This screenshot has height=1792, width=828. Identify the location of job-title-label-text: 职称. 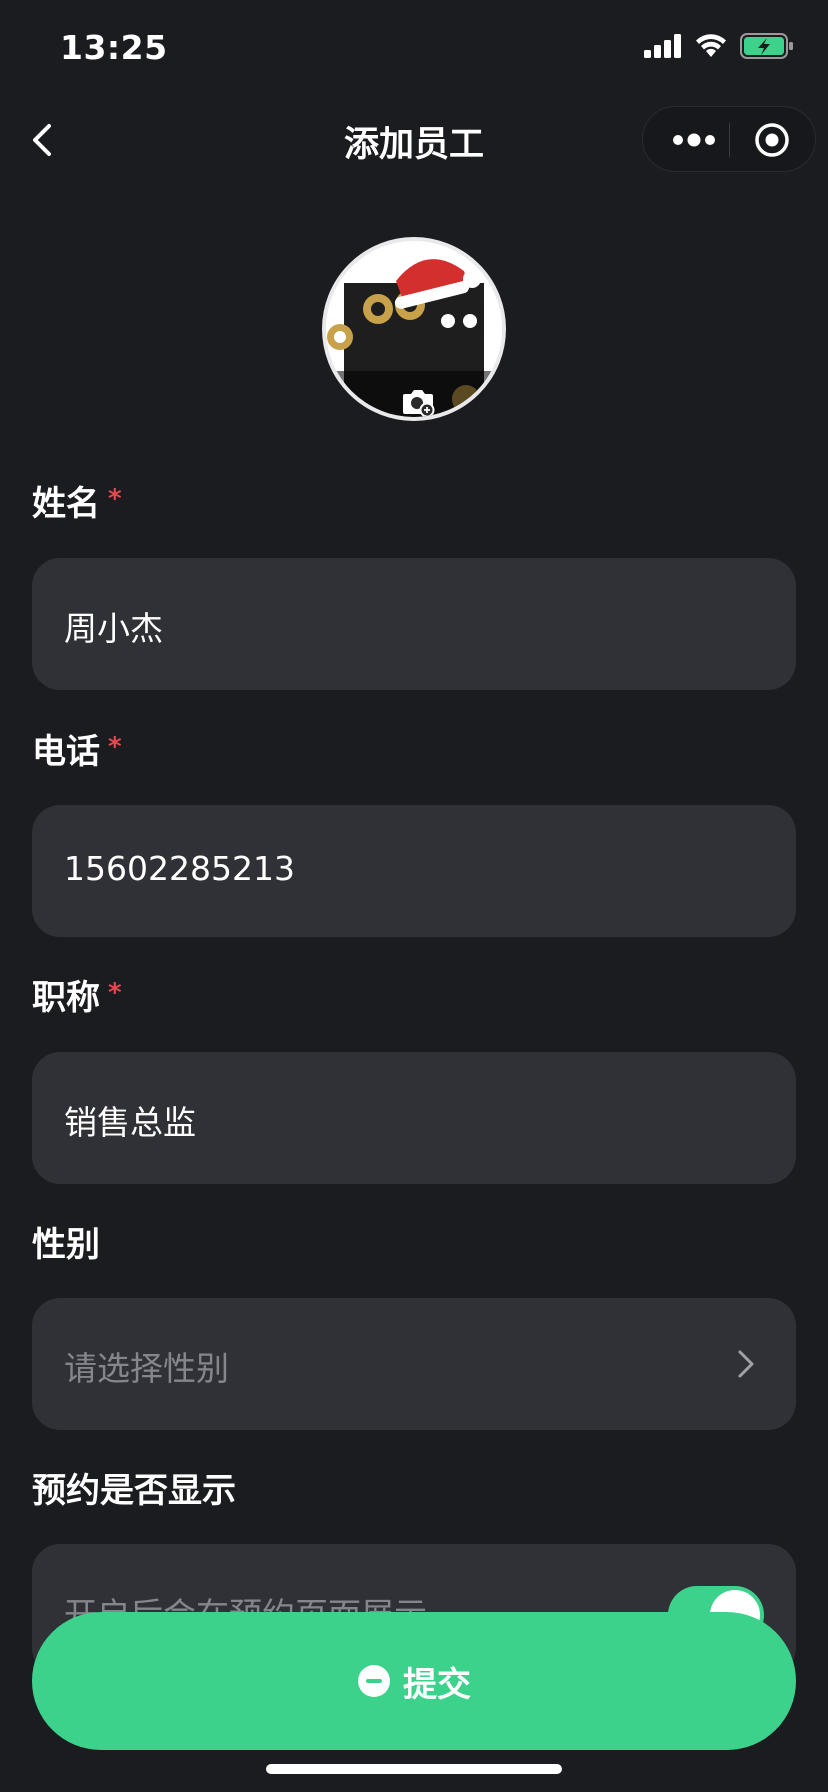
(66, 998).